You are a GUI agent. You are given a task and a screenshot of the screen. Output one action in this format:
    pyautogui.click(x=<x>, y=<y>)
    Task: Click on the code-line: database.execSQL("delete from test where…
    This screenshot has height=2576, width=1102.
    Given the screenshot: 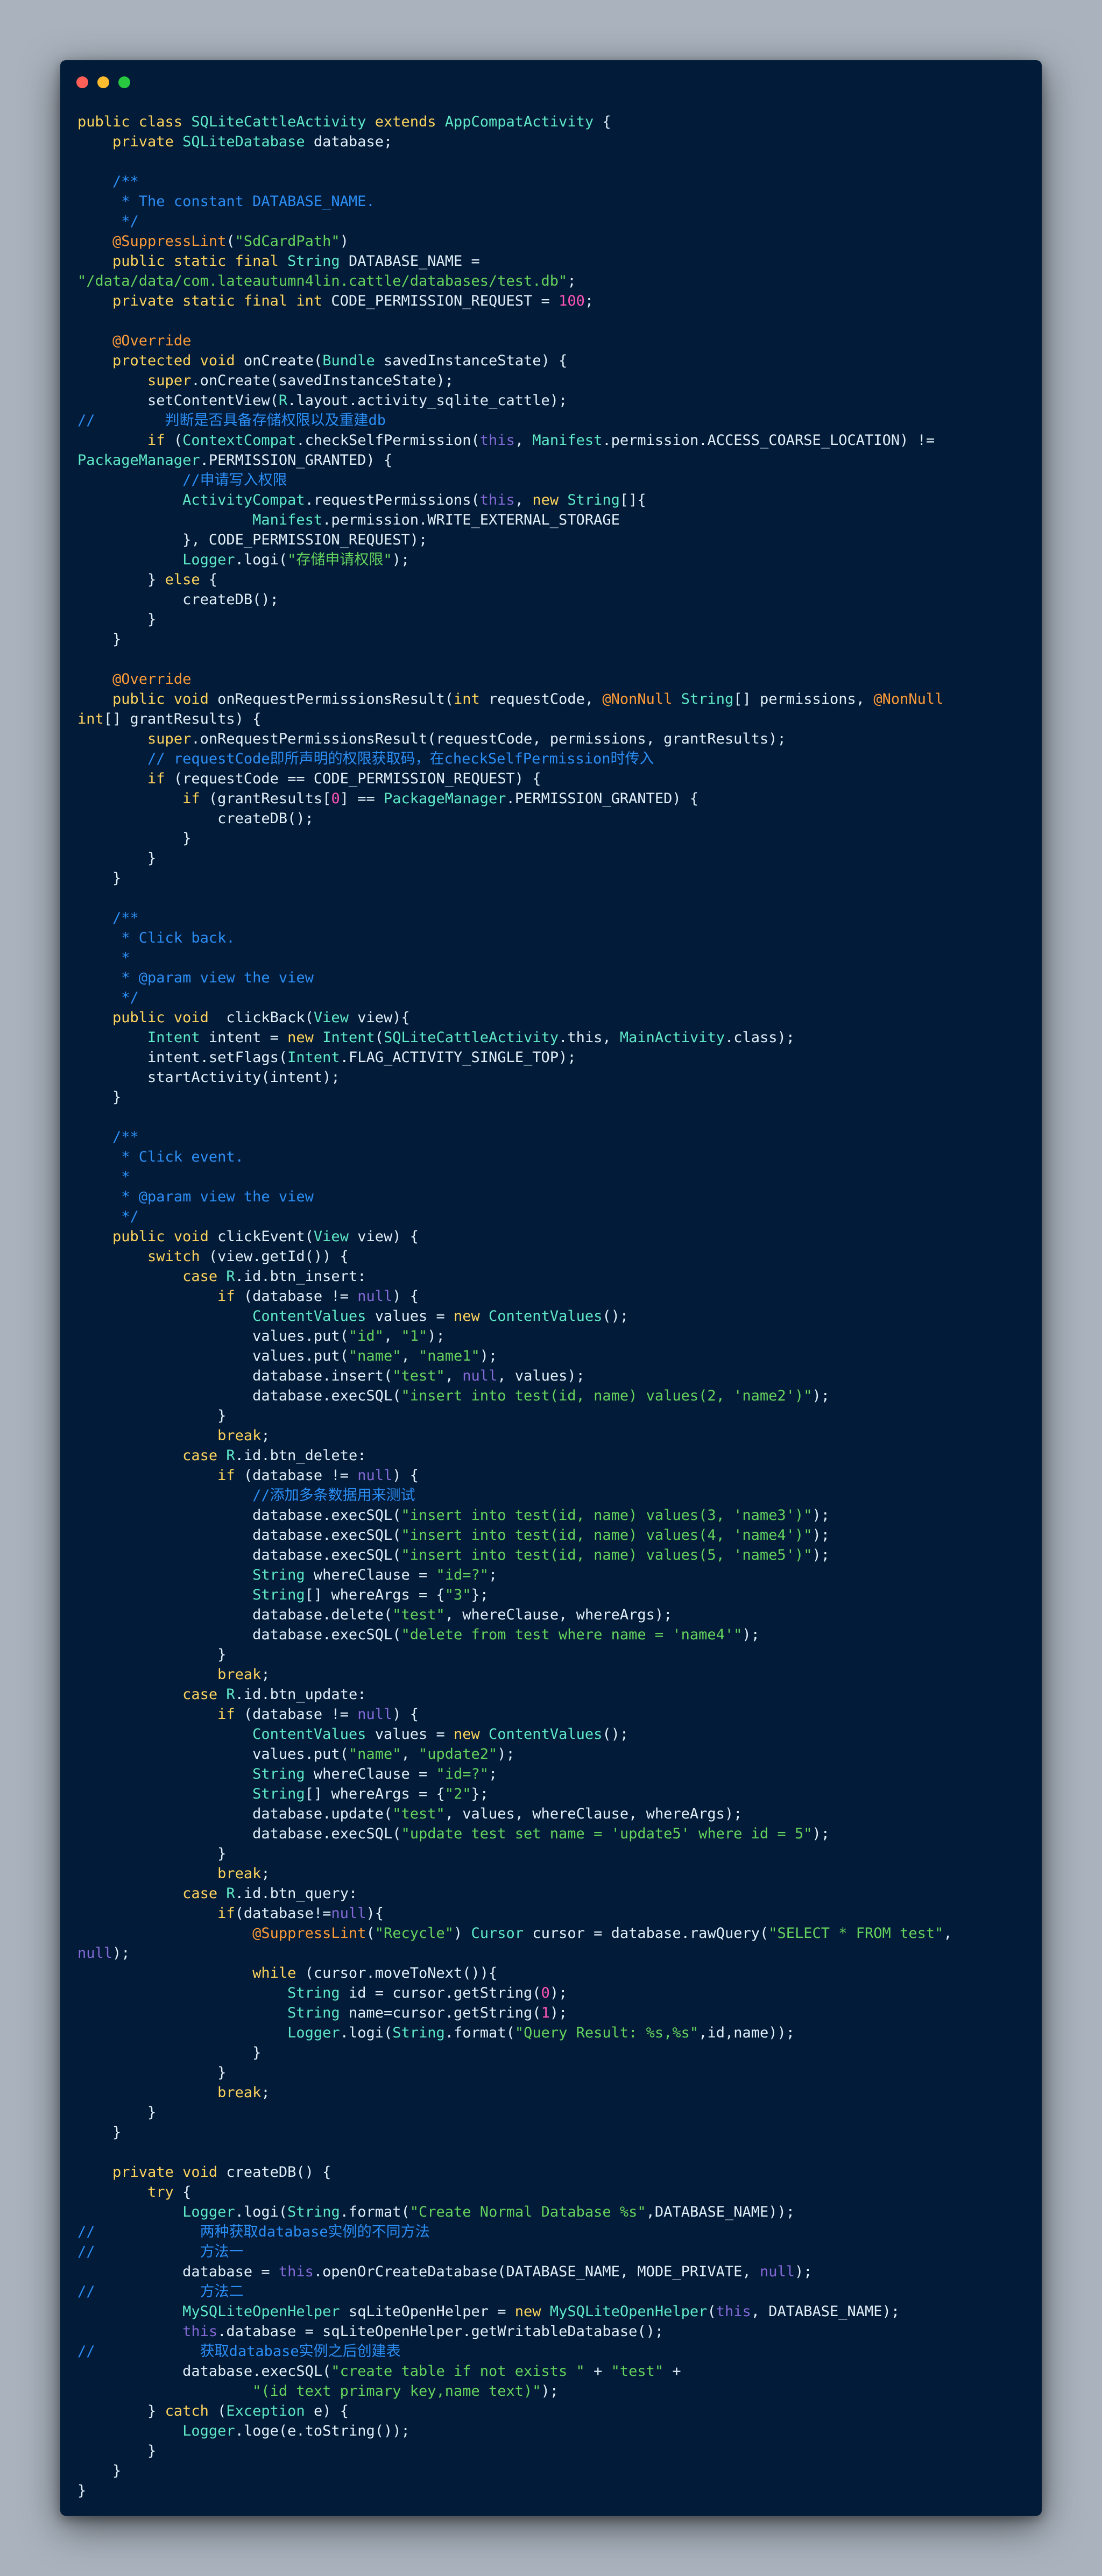 What is the action you would take?
    pyautogui.click(x=554, y=1635)
    